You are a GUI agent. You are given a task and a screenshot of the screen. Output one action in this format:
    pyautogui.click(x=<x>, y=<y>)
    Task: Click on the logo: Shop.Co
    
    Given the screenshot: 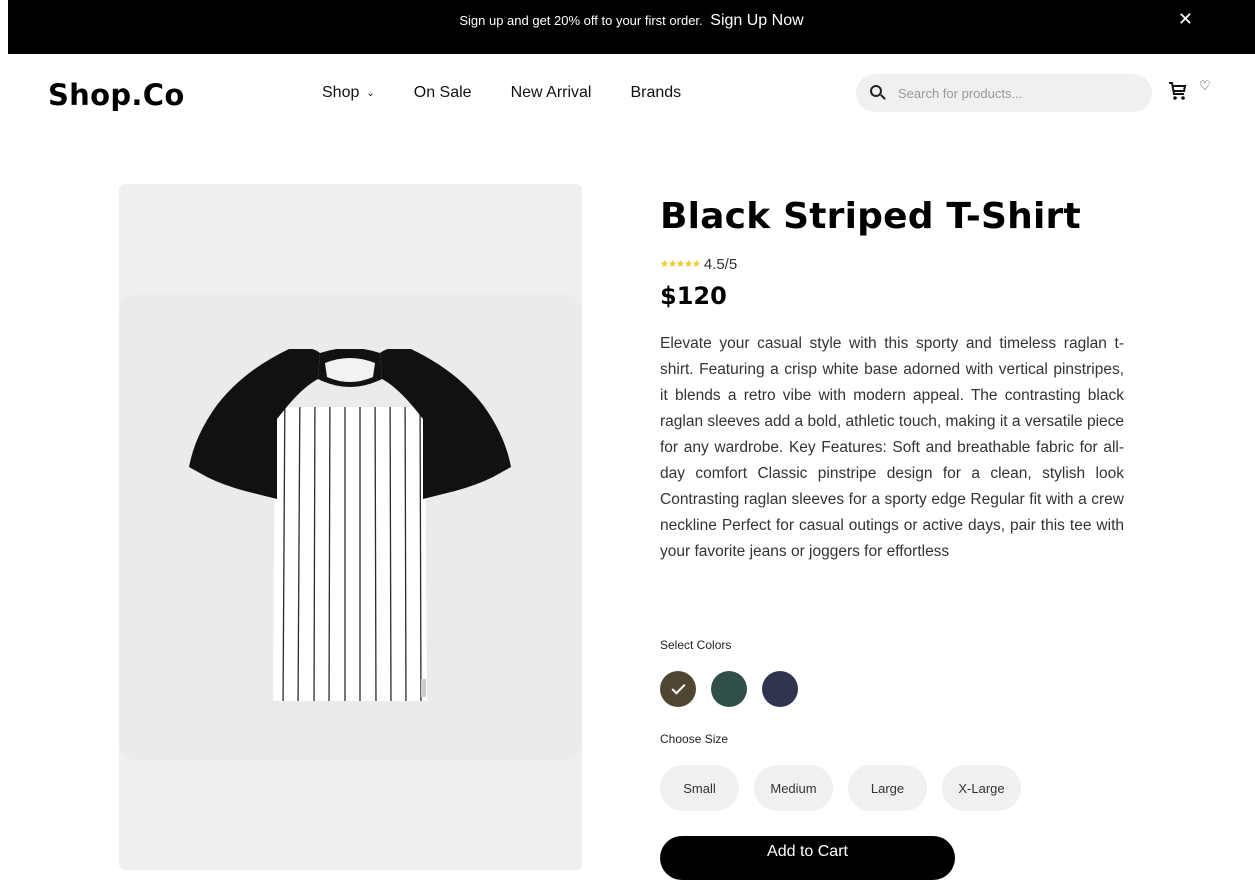 What is the action you would take?
    pyautogui.click(x=116, y=95)
    